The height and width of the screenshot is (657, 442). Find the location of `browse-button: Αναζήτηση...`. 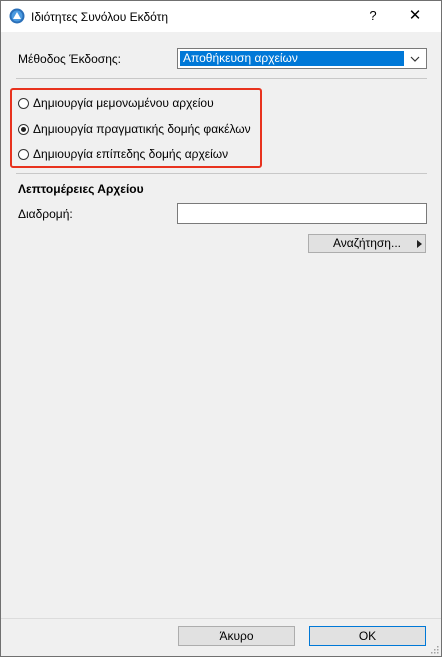

browse-button: Αναζήτηση... is located at coordinates (367, 243).